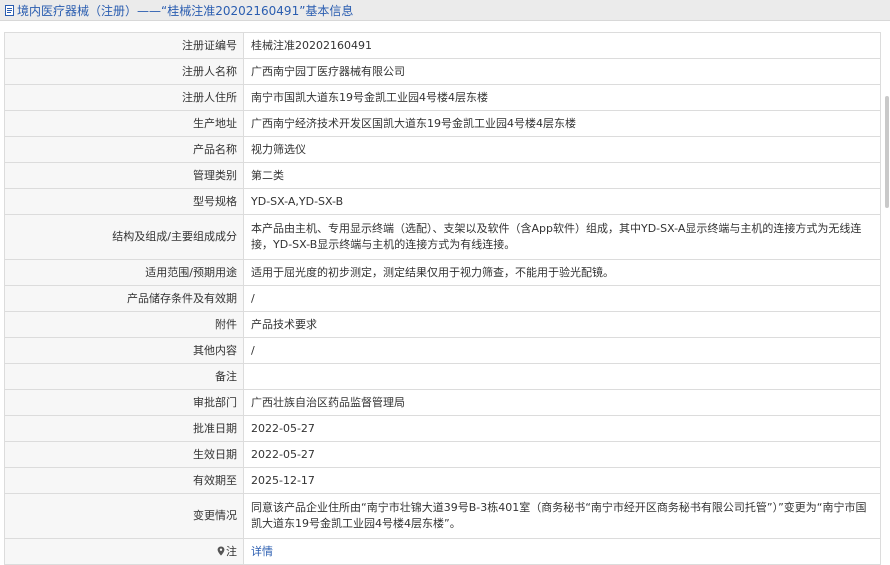 Image resolution: width=890 pixels, height=565 pixels. Describe the element at coordinates (124, 201) in the screenshot. I see `field-label: 型号规格` at that location.